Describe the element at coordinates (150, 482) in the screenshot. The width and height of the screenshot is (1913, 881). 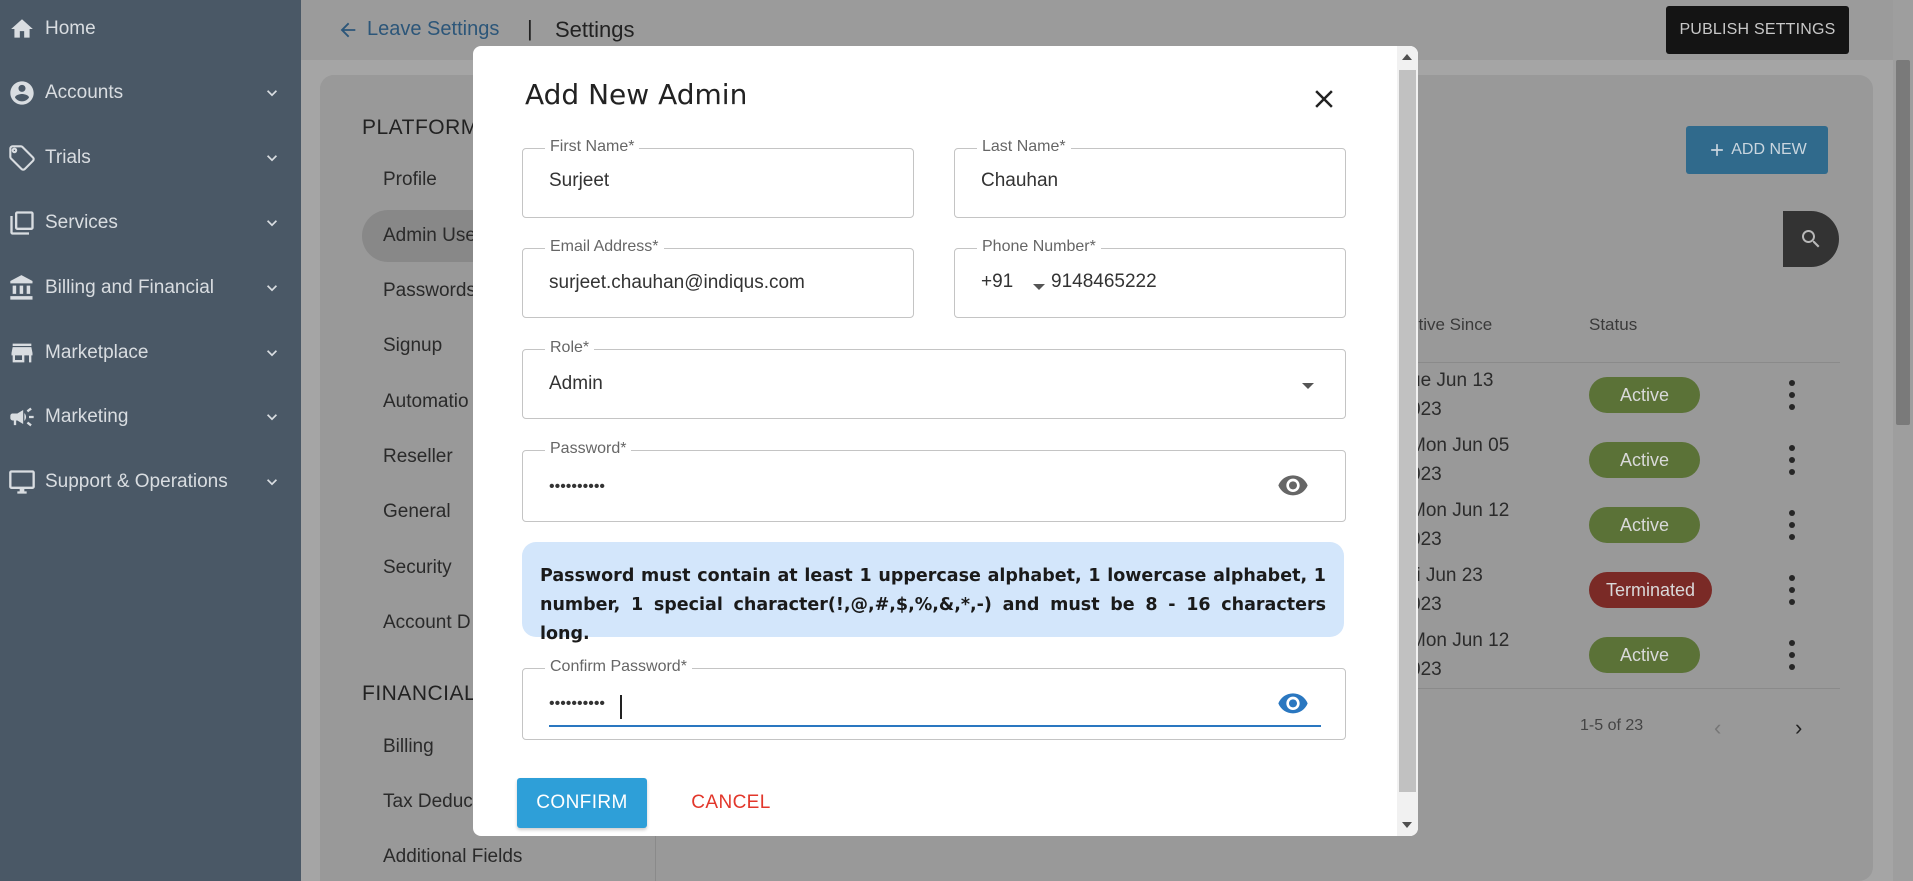
I see `sidebar-item-support: Support & Operations` at that location.